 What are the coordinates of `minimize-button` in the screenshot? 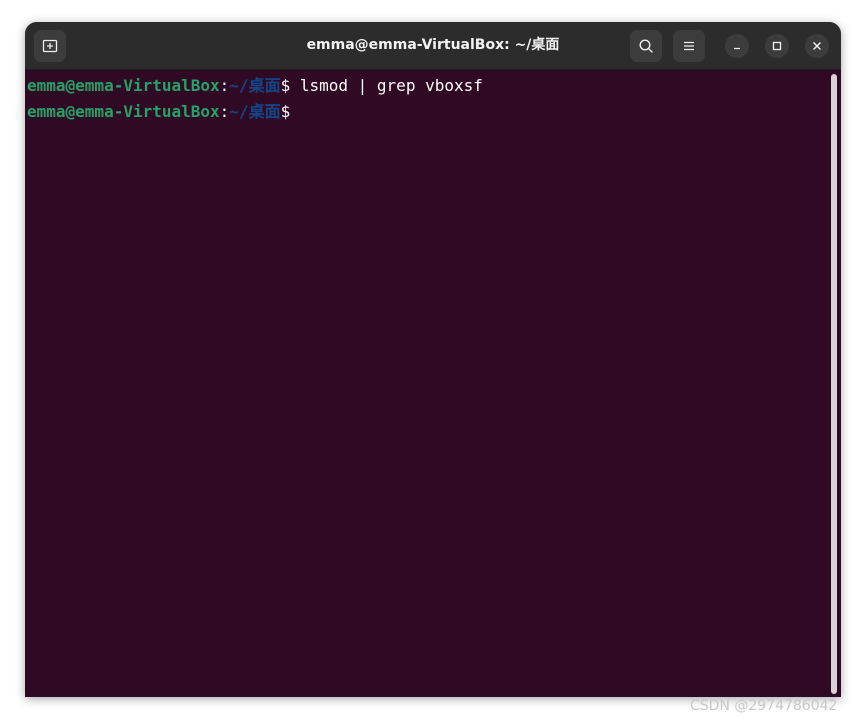 It's located at (737, 46).